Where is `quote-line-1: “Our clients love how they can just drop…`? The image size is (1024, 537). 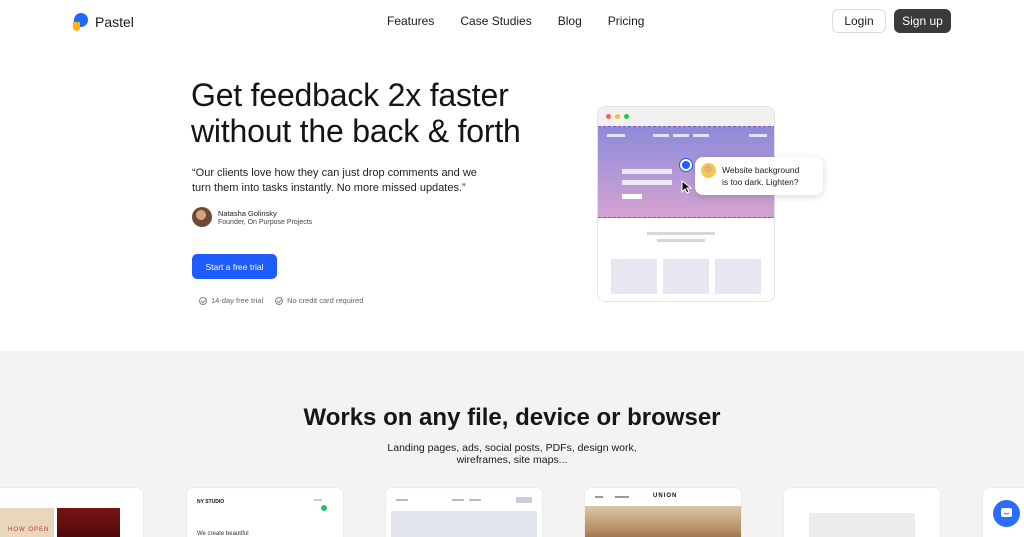 quote-line-1: “Our clients love how they can just drop… is located at coordinates (334, 173).